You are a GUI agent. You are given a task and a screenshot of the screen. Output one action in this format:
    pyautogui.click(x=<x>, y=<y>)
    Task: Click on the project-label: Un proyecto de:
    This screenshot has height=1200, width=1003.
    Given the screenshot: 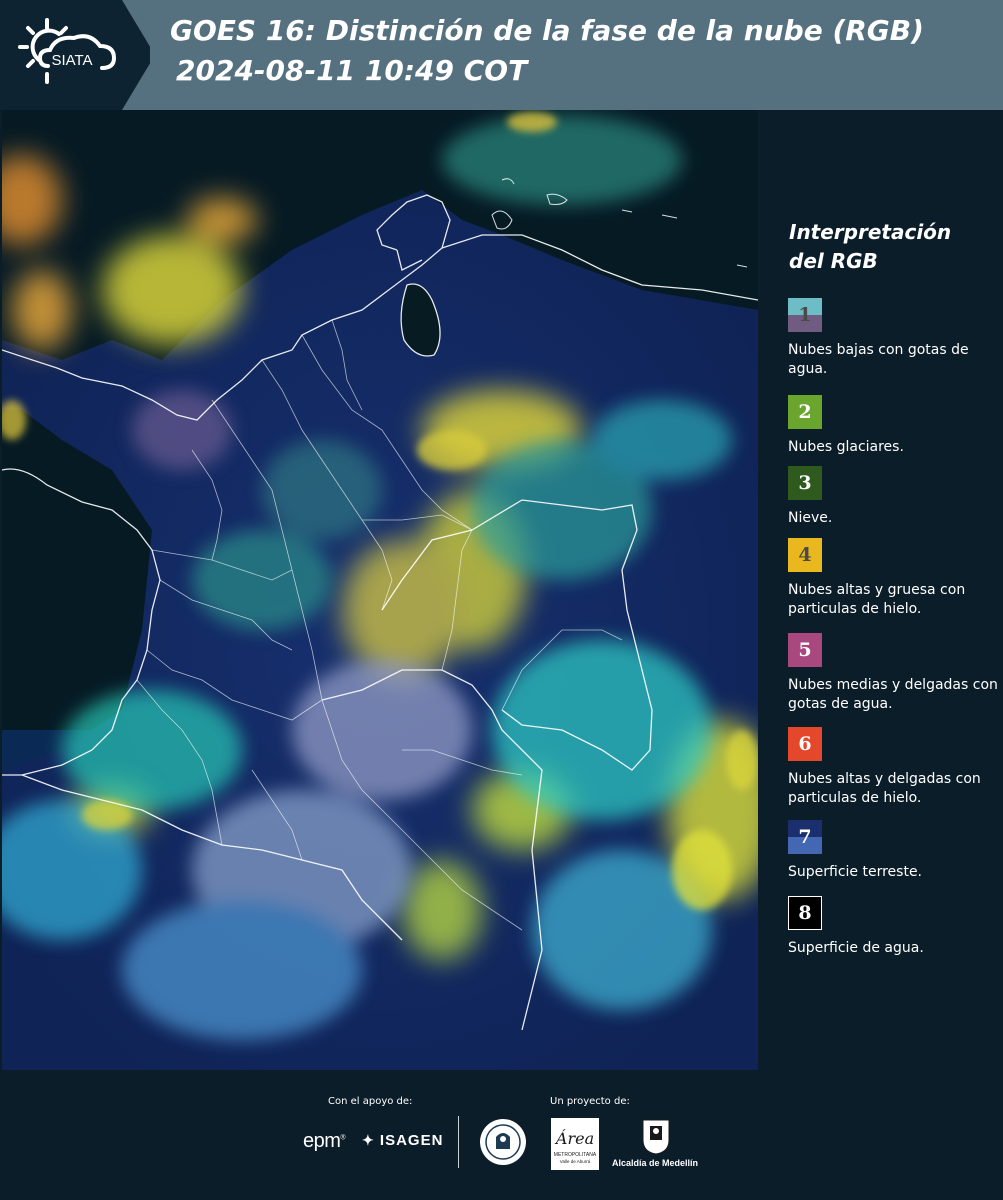 What is the action you would take?
    pyautogui.click(x=590, y=1101)
    